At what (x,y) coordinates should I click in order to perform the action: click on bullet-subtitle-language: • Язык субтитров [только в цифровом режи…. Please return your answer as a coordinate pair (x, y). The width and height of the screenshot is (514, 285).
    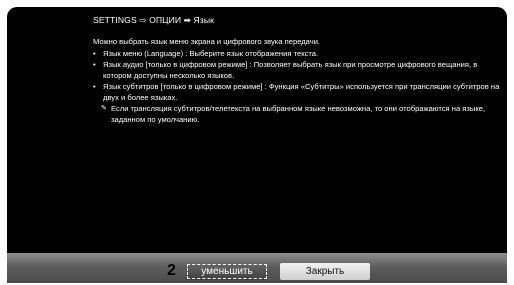
    Looking at the image, I should click on (298, 92).